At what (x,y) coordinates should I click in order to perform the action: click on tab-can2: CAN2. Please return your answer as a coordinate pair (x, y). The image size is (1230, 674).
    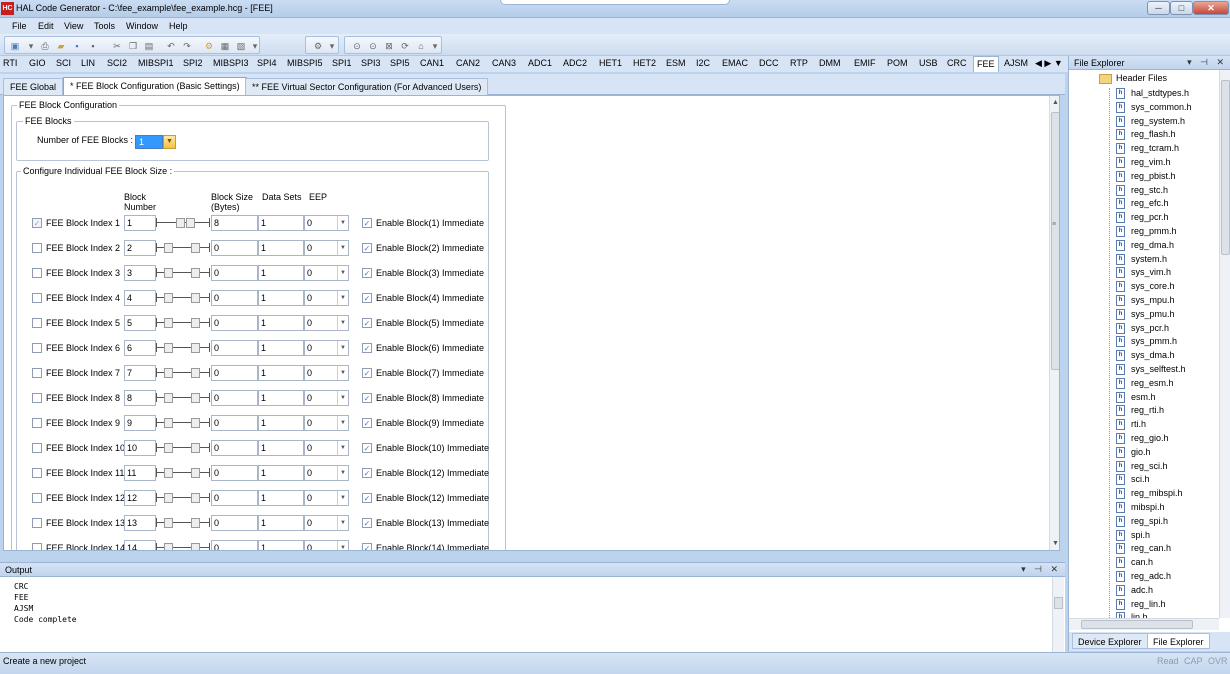
    Looking at the image, I should click on (468, 63).